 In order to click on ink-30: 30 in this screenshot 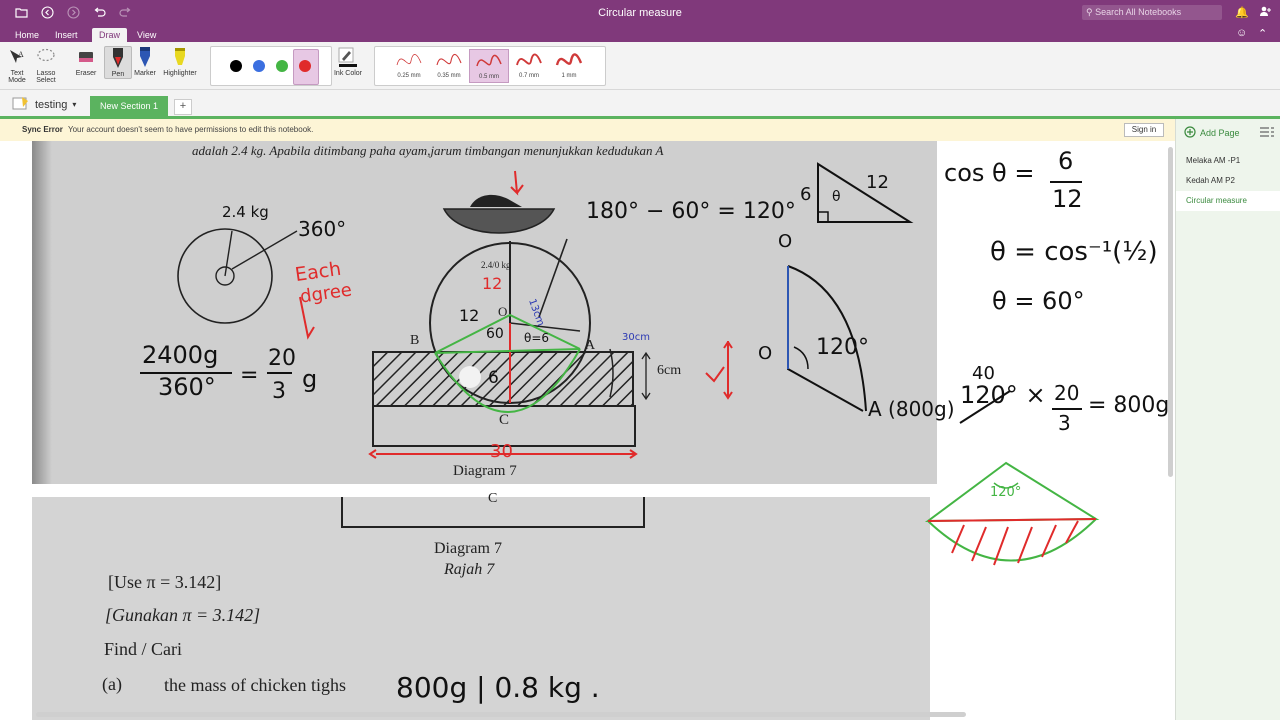, I will do `click(501, 451)`.